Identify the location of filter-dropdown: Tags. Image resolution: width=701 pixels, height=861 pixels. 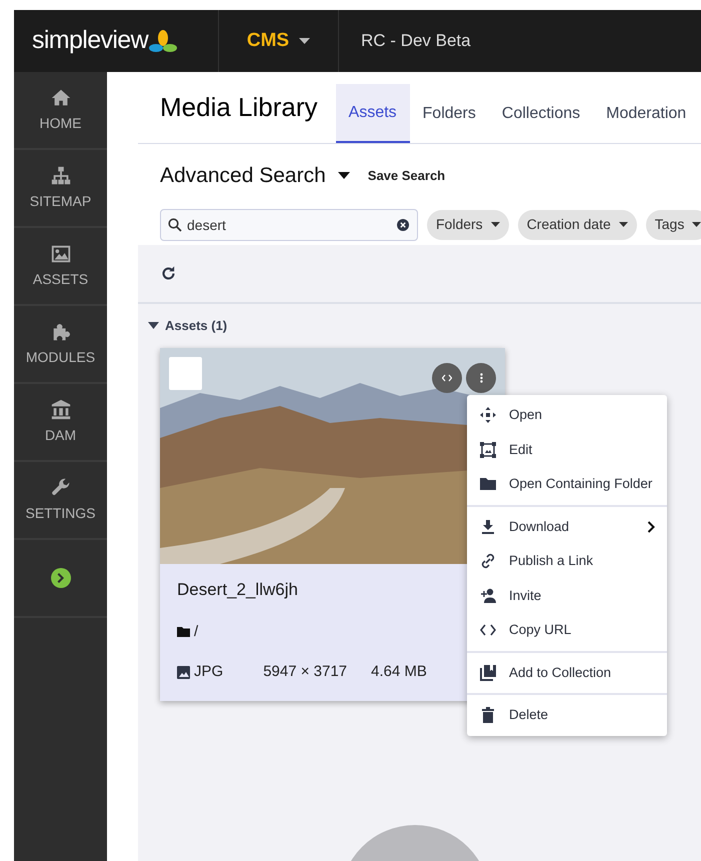
(673, 225).